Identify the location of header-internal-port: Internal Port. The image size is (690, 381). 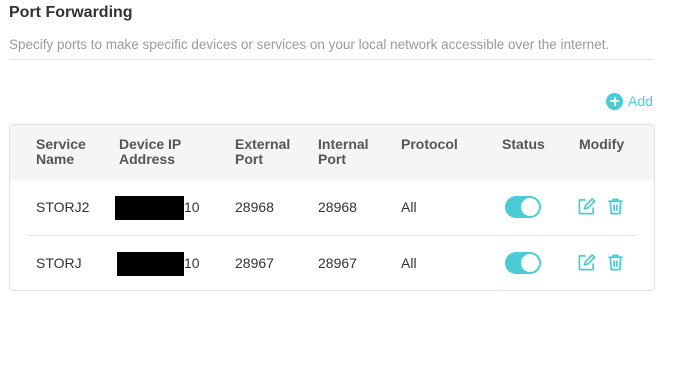
(343, 151).